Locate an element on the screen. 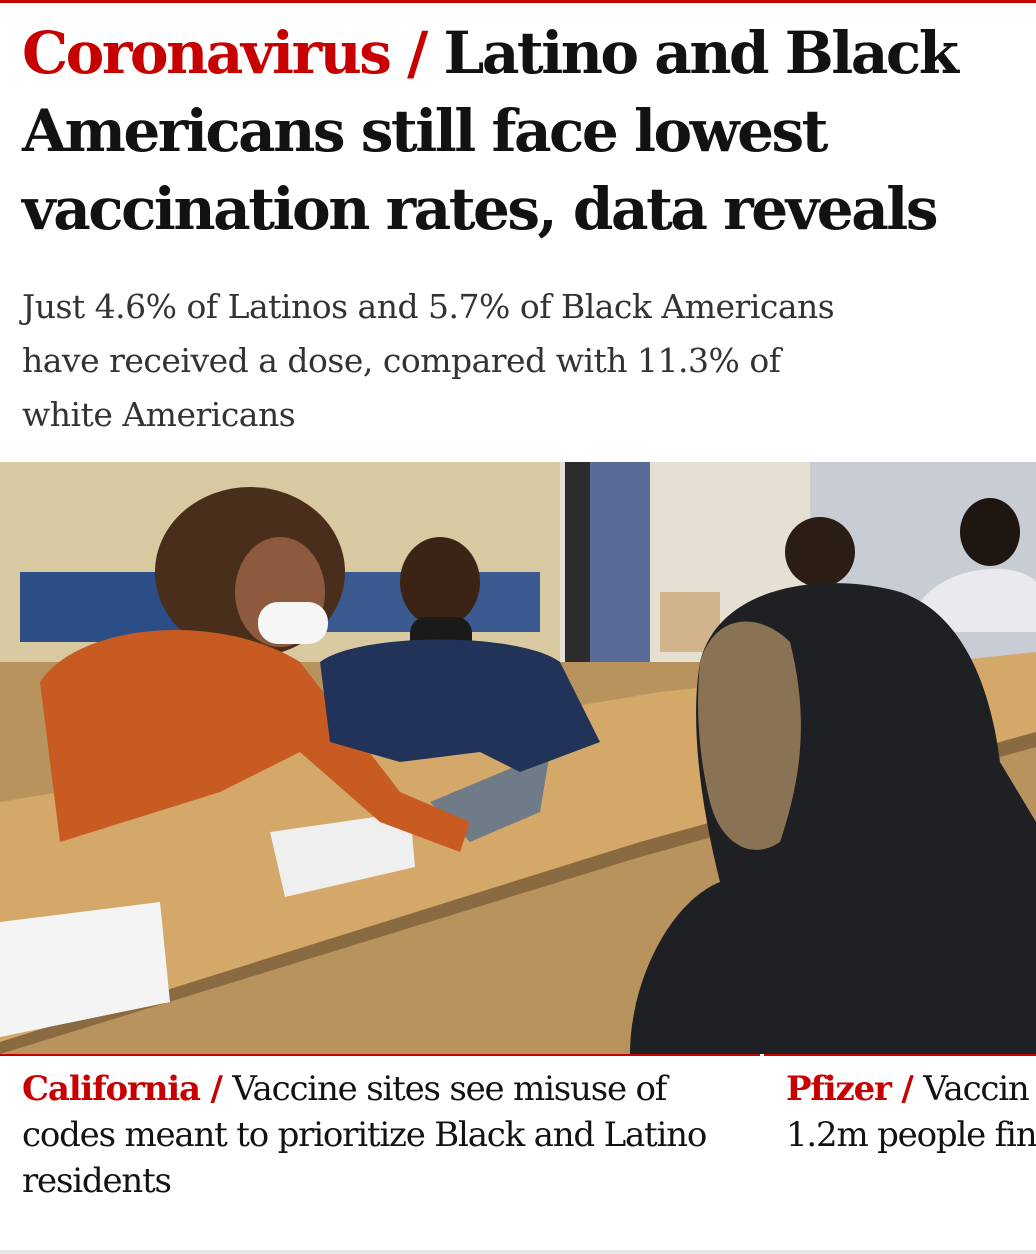  top-accent-rule is located at coordinates (518, 1).